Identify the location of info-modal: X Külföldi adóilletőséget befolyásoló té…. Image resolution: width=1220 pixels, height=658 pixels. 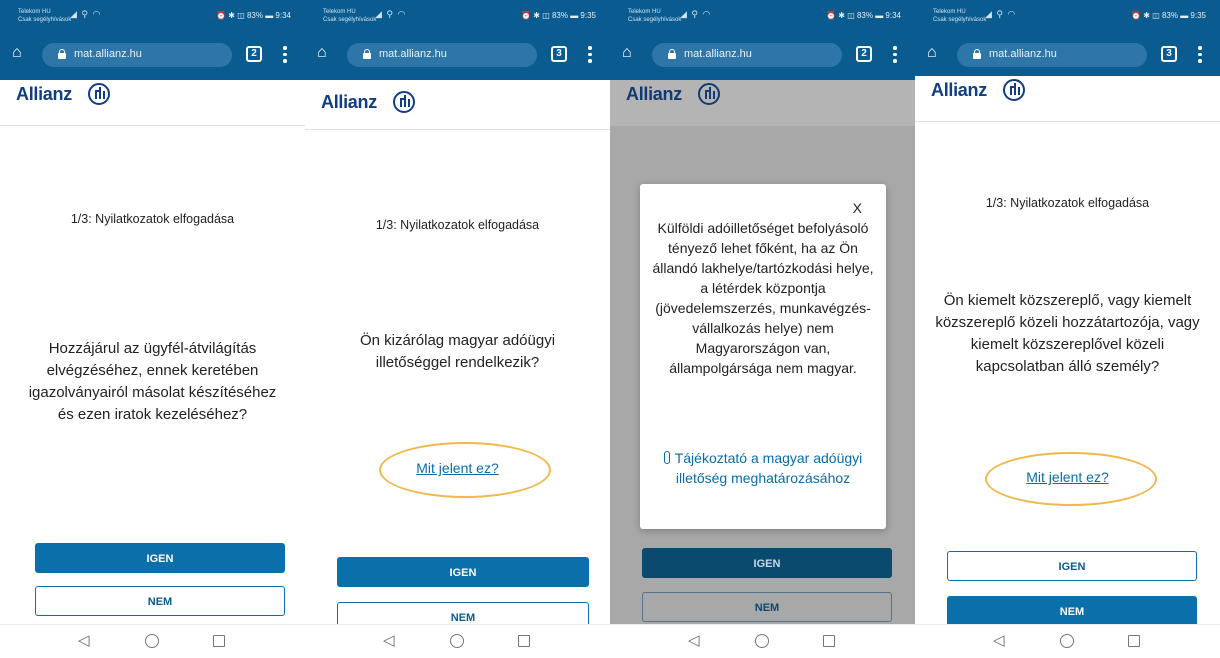
(763, 356).